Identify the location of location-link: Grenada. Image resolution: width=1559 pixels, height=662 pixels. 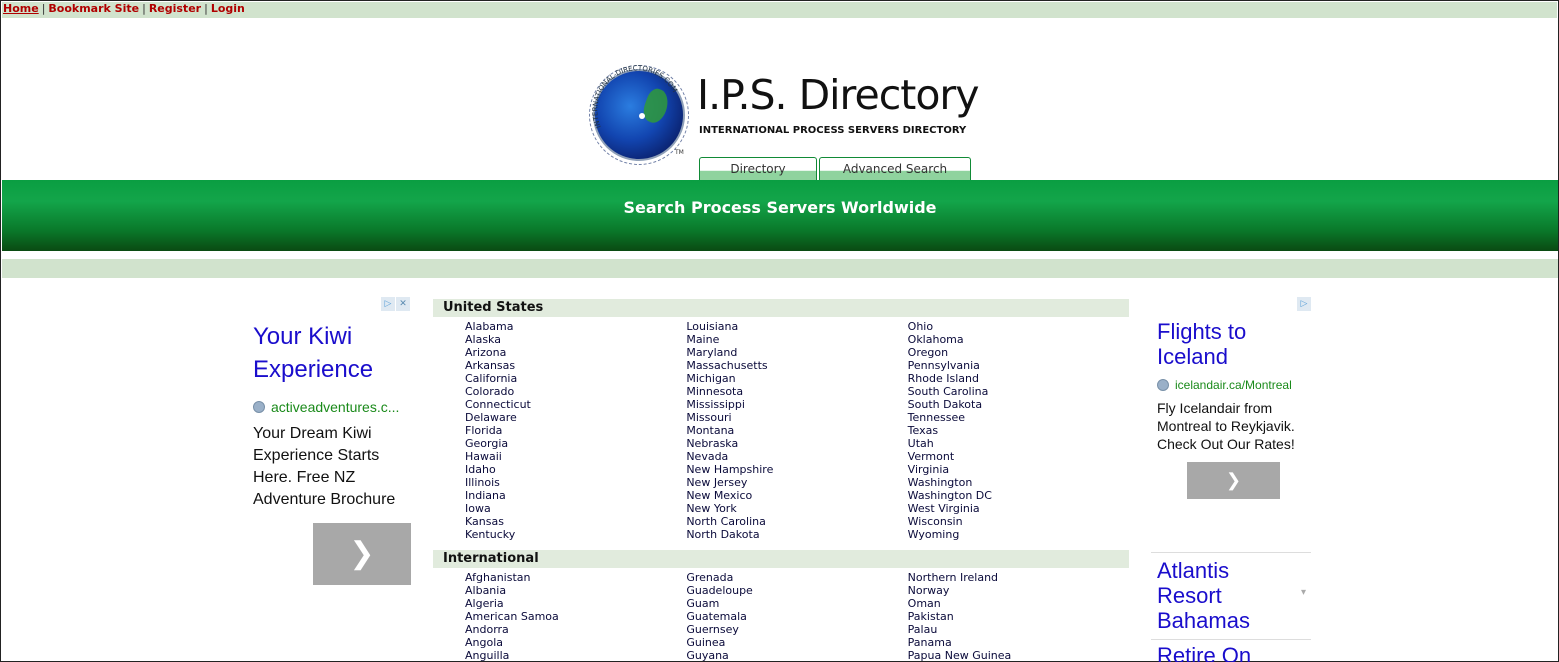
(796, 577).